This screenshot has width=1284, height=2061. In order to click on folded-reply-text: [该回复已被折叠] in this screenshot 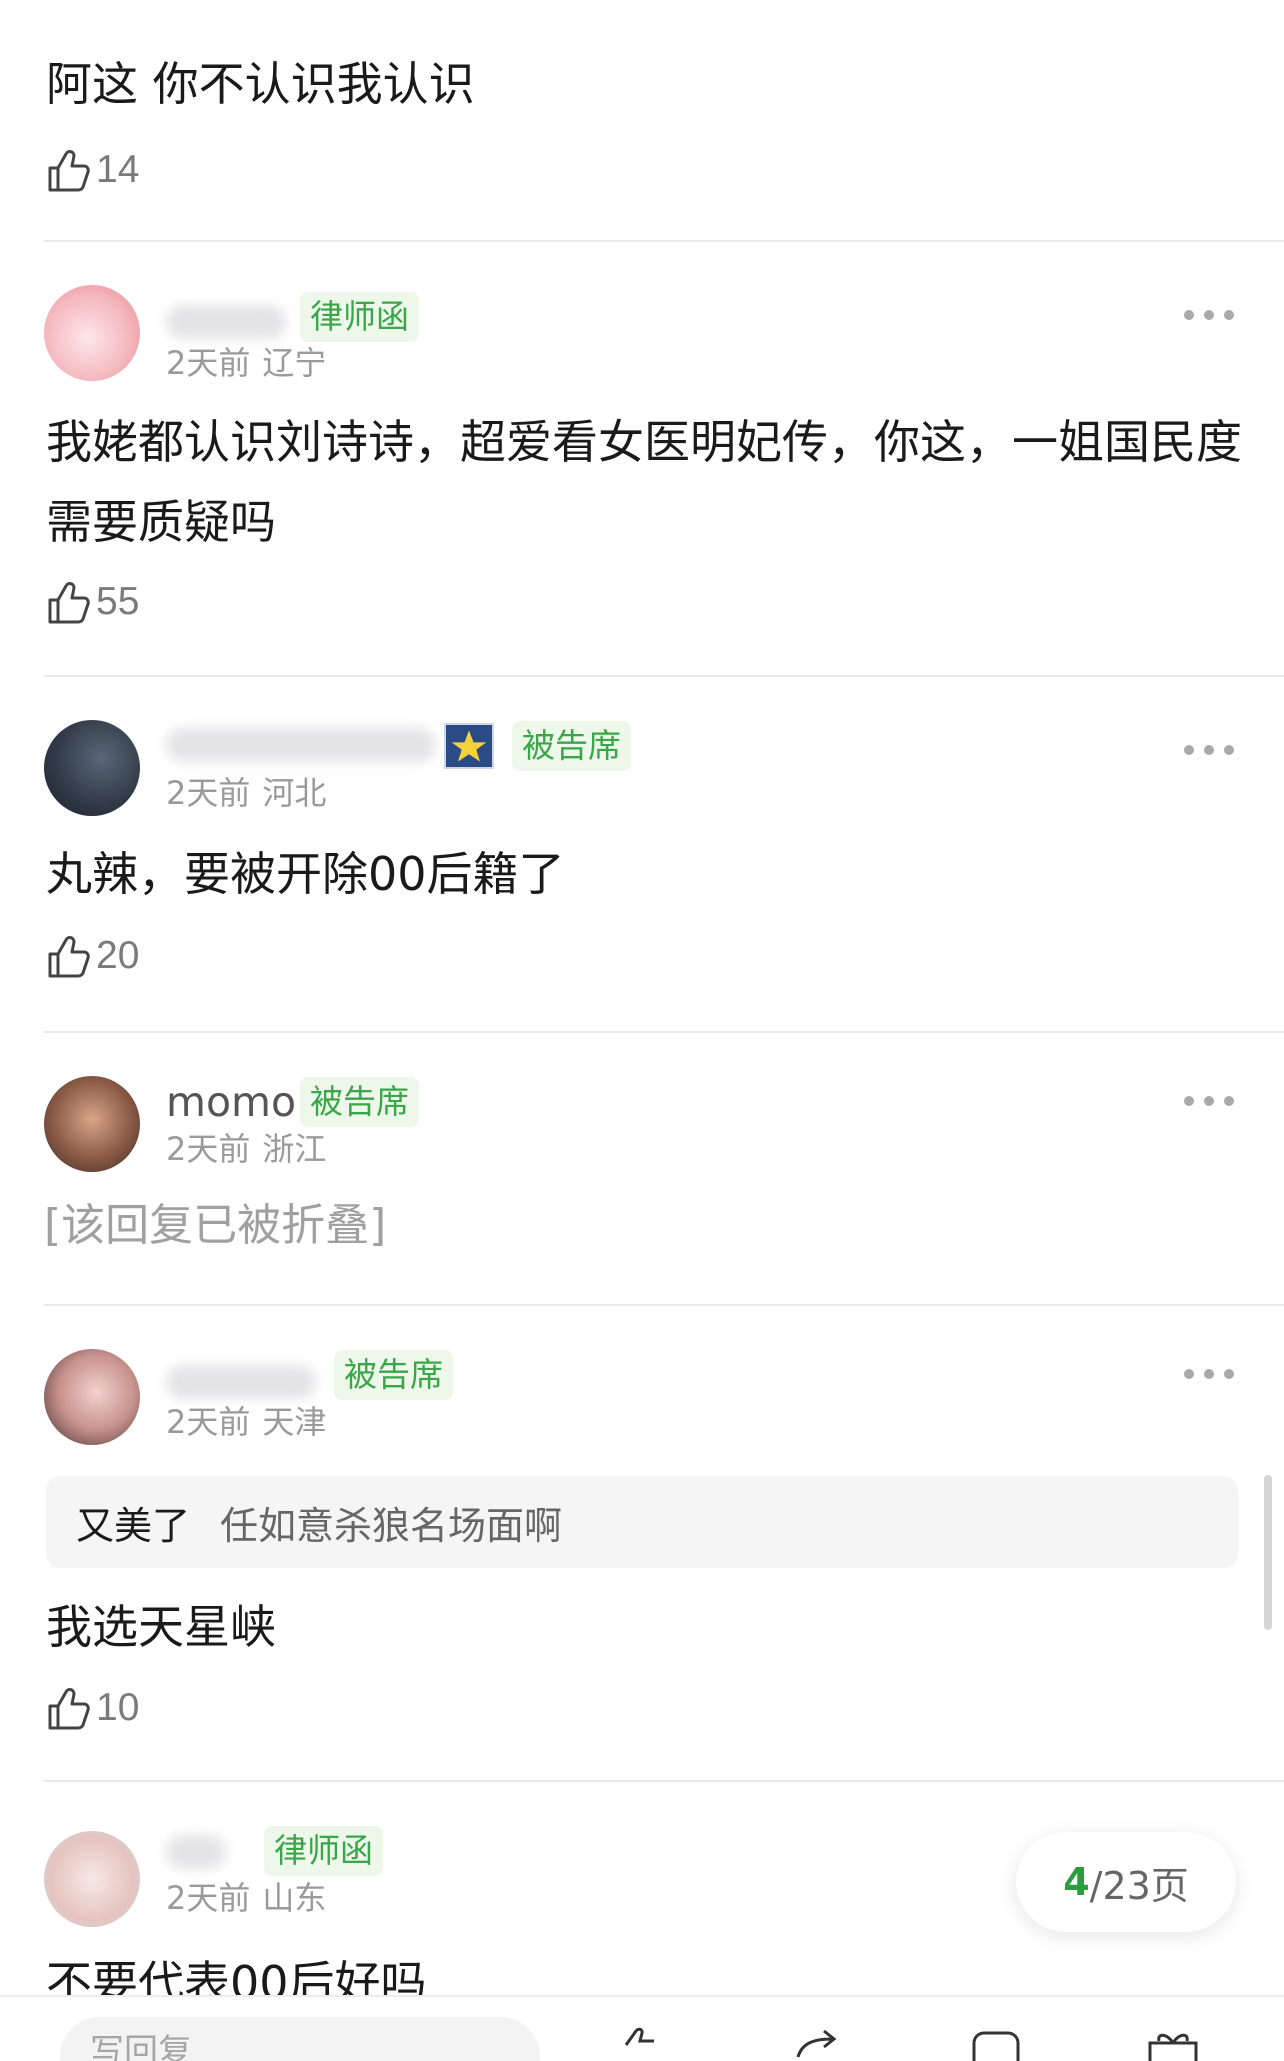, I will do `click(215, 1226)`.